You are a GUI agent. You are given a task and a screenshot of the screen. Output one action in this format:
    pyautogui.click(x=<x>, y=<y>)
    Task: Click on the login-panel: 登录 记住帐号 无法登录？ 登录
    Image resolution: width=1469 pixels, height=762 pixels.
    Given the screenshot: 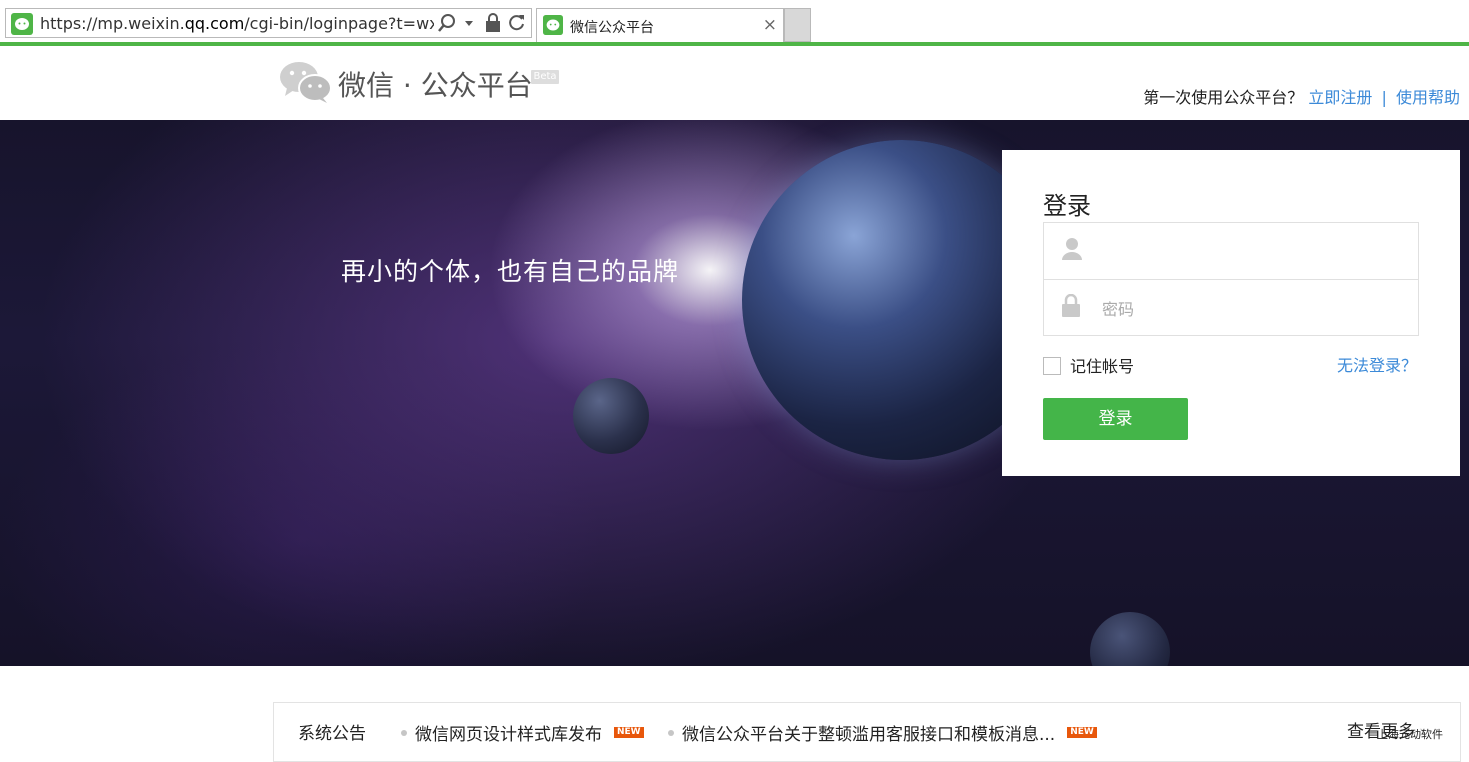 What is the action you would take?
    pyautogui.click(x=1231, y=313)
    